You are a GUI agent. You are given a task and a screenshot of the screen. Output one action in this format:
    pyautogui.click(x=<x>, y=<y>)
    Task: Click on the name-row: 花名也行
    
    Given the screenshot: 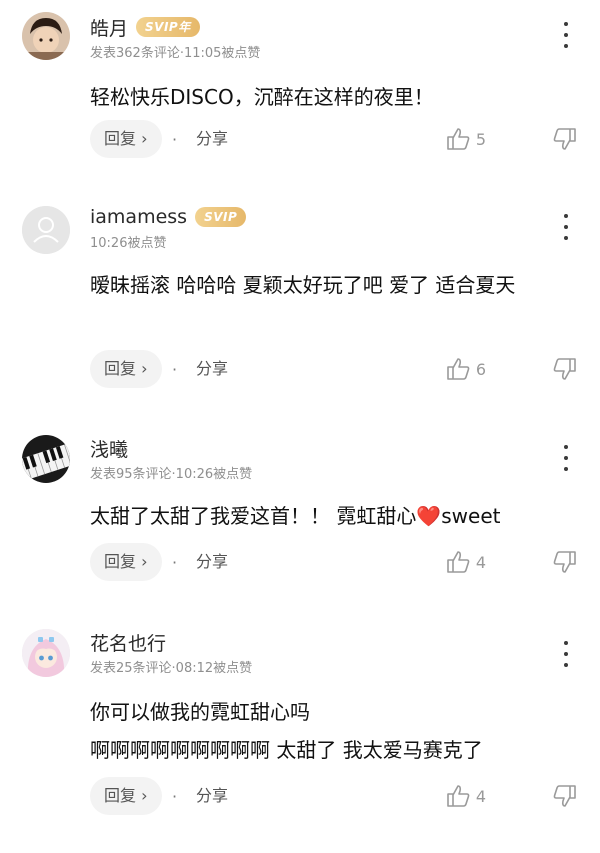 What is the action you would take?
    pyautogui.click(x=128, y=642)
    